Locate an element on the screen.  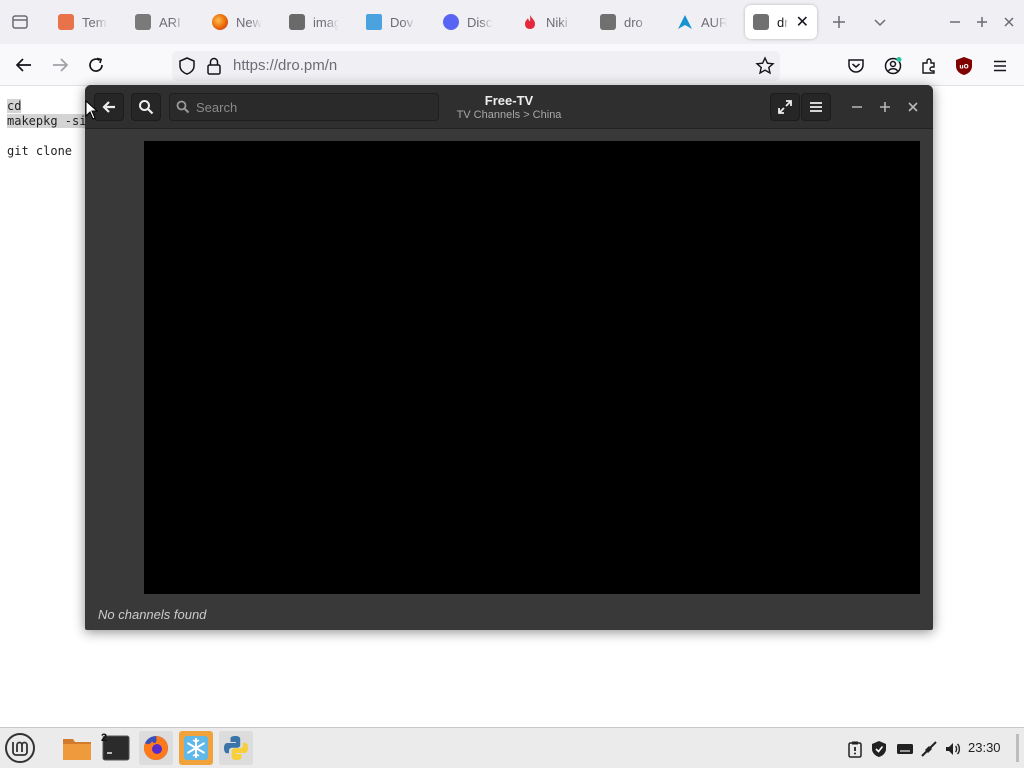
mint-menu-icon is located at coordinates (20, 748).